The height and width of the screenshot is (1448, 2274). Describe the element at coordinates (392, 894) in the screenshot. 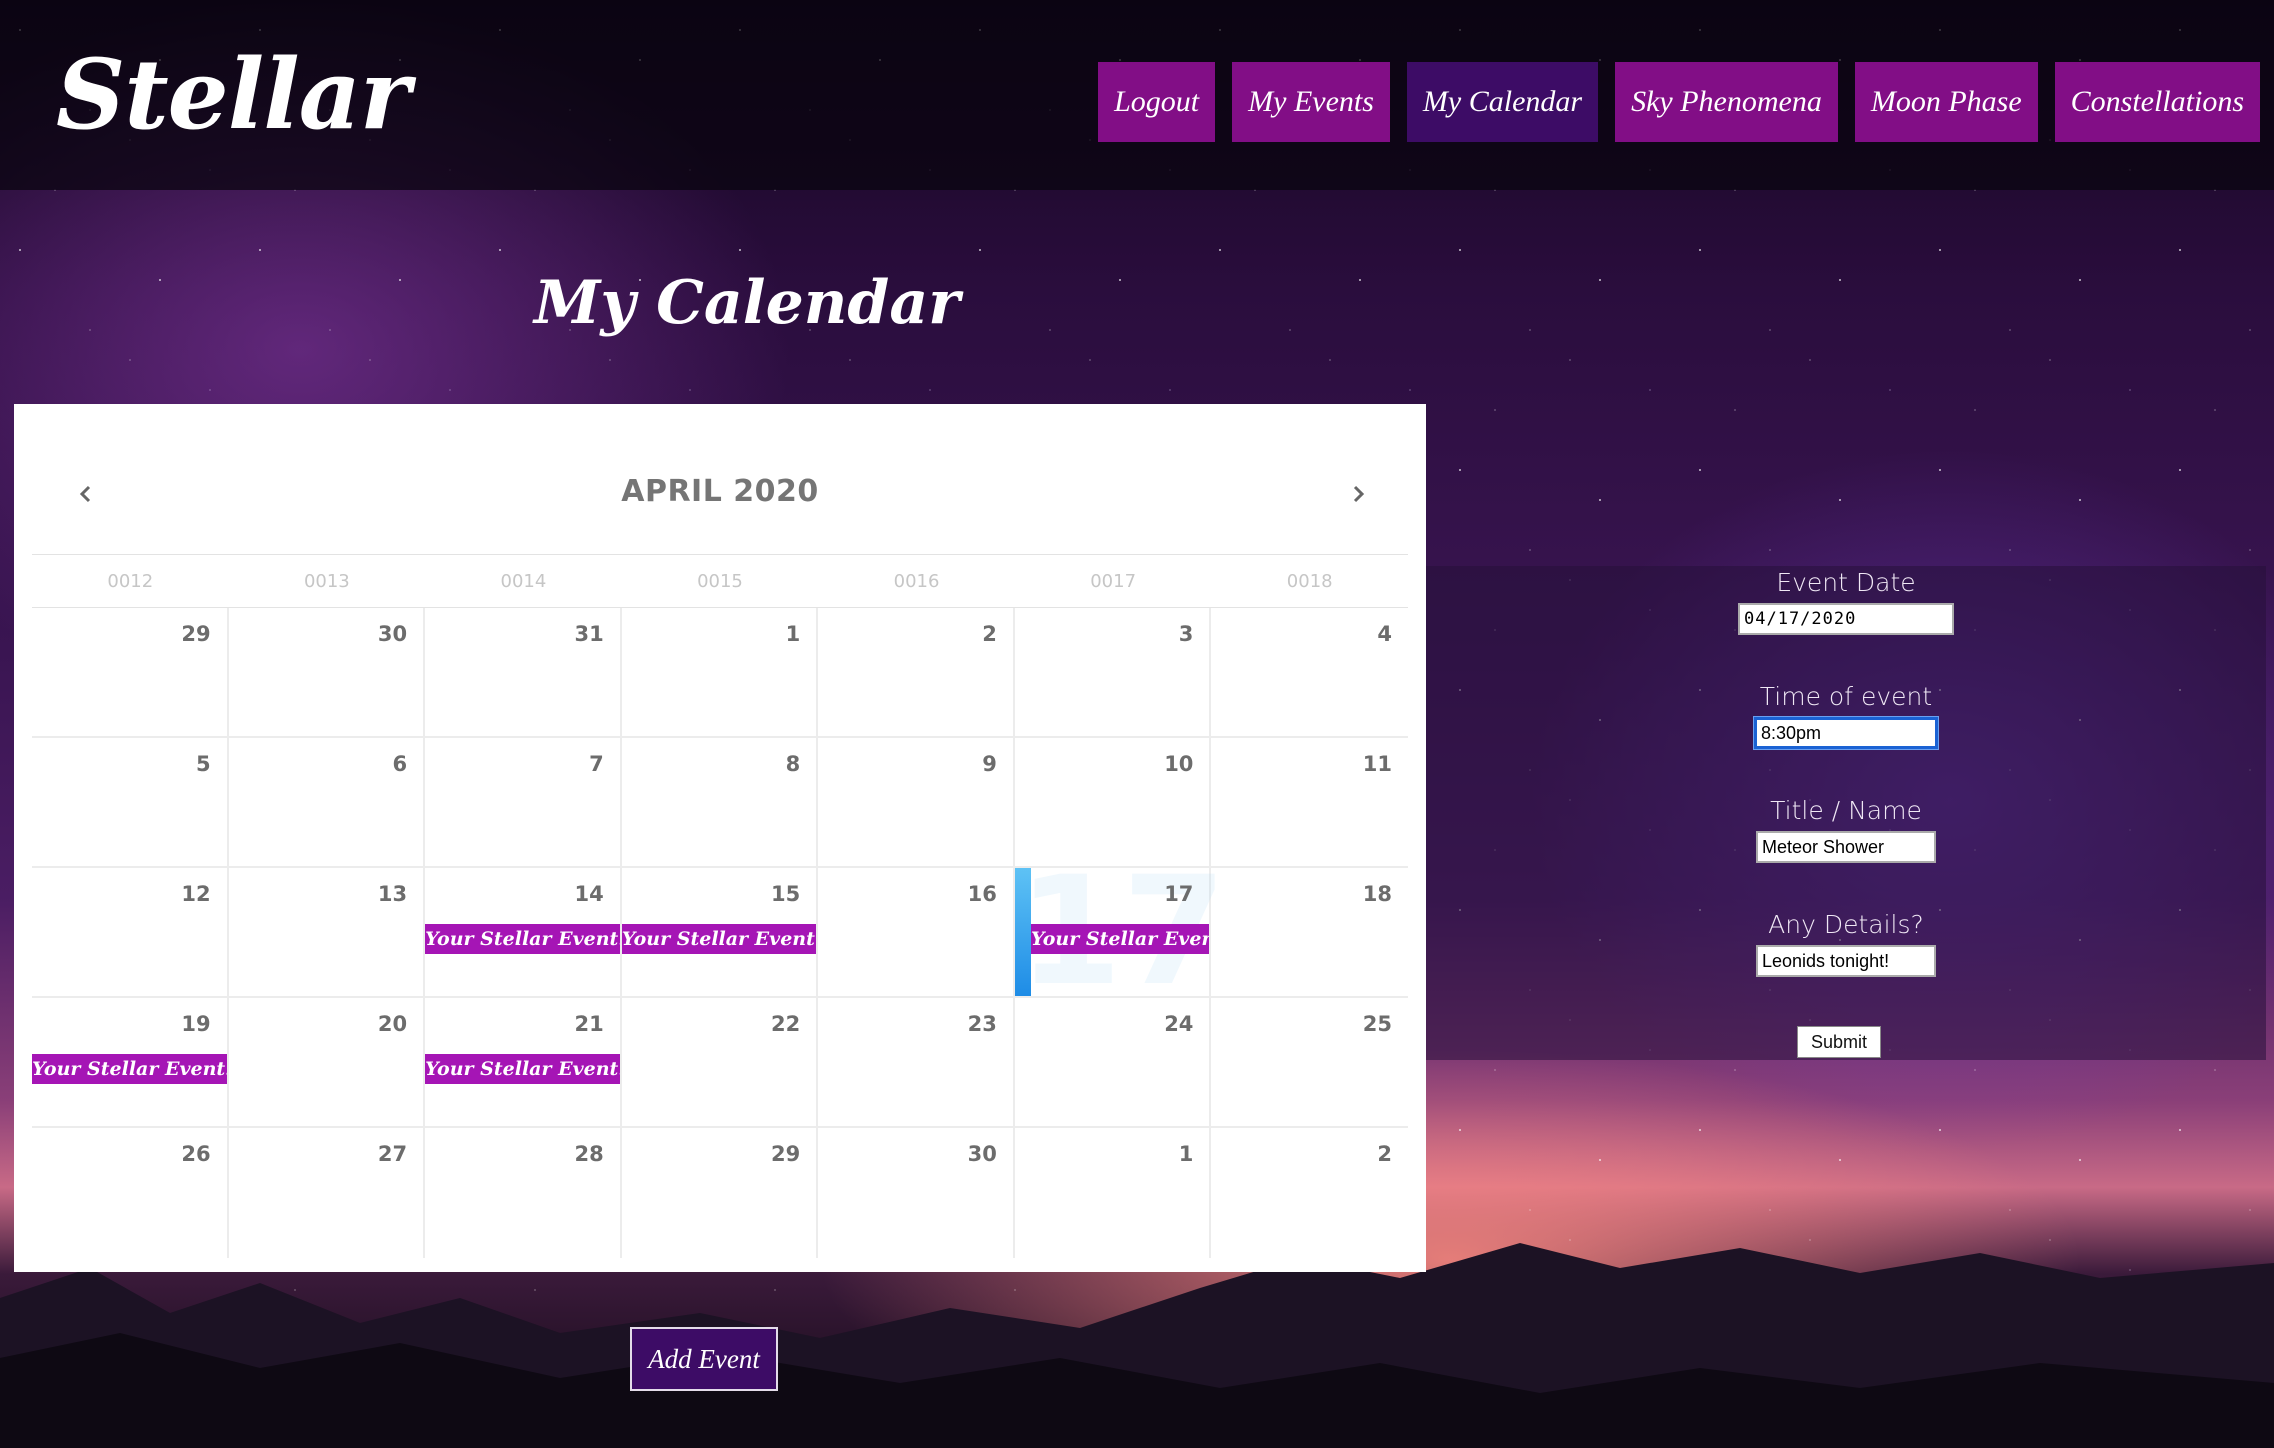

I see `day-number: 13` at that location.